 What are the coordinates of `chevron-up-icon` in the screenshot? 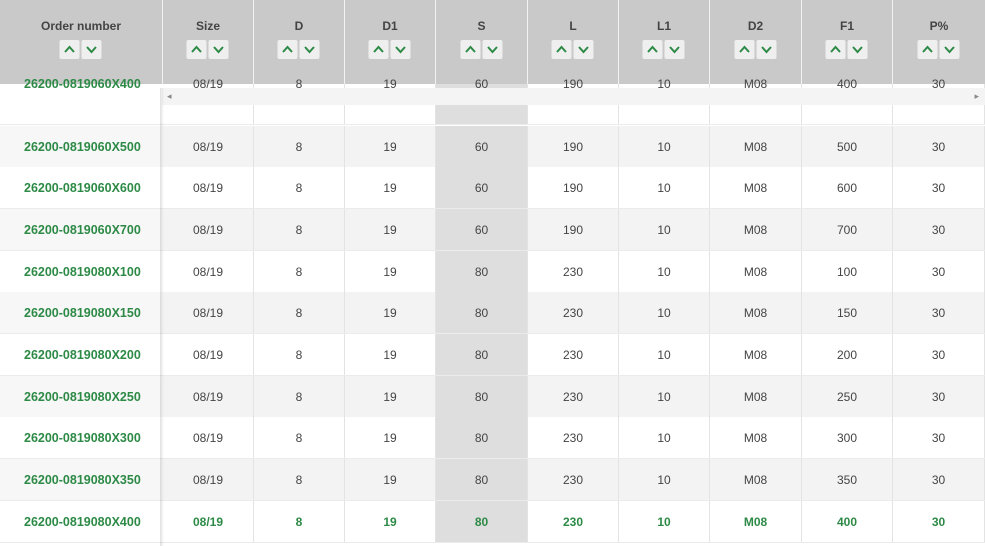 It's located at (69, 49).